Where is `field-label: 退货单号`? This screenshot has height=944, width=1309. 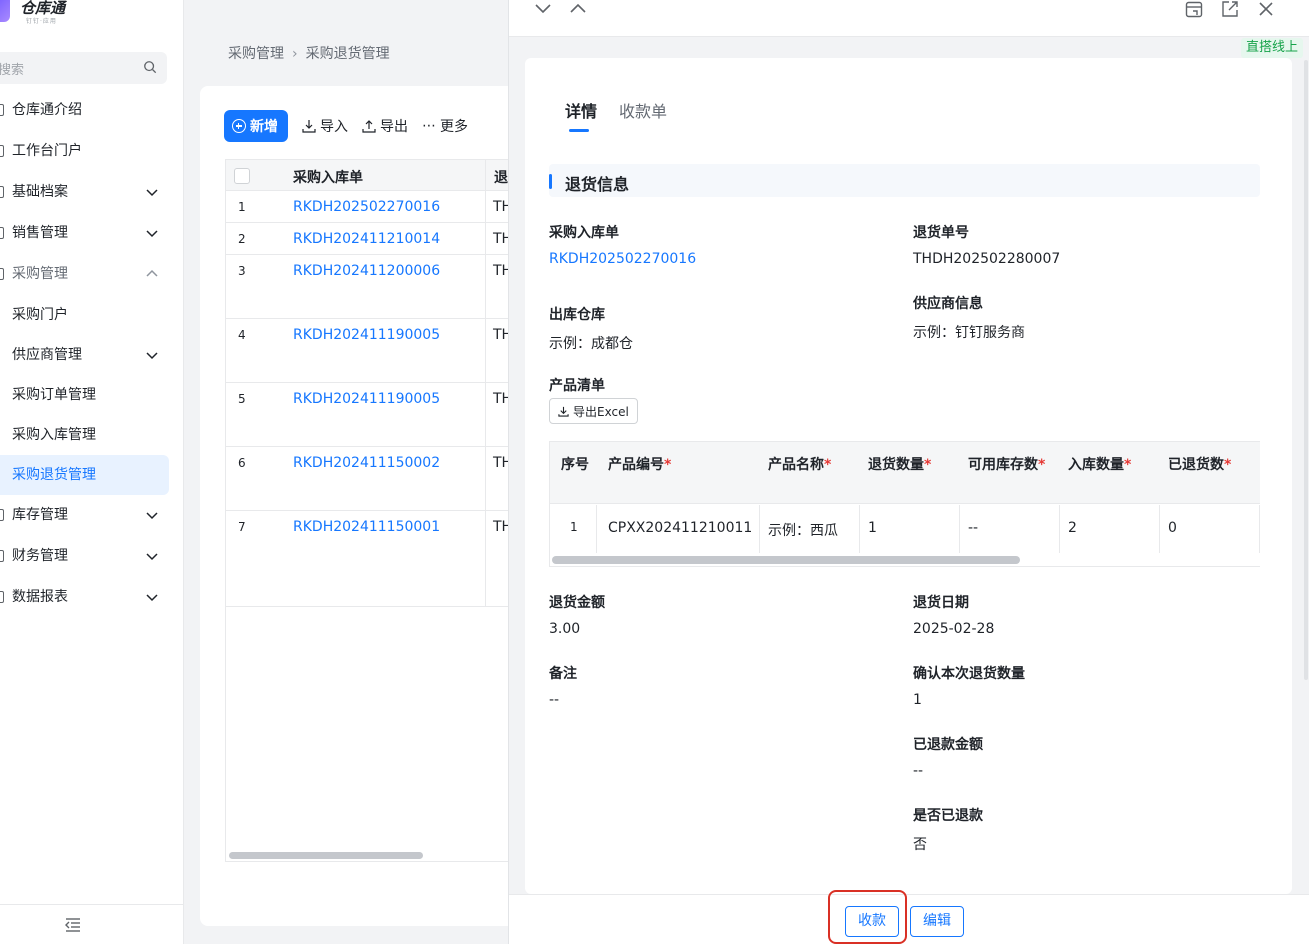
field-label: 退货单号 is located at coordinates (941, 233).